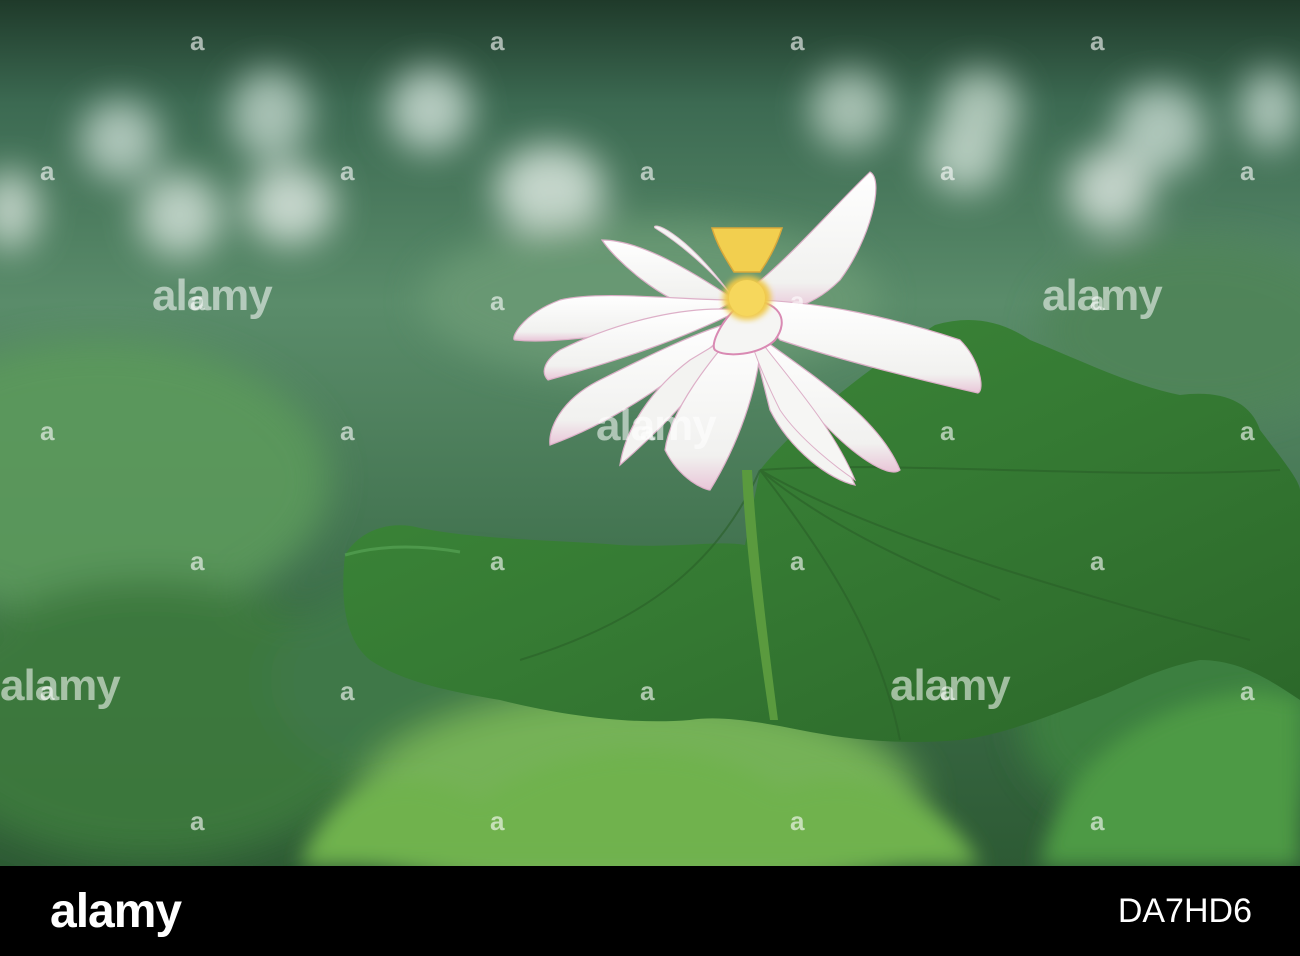 The image size is (1300, 956). What do you see at coordinates (1184, 911) in the screenshot?
I see `image-id-label: DA7HD6` at bounding box center [1184, 911].